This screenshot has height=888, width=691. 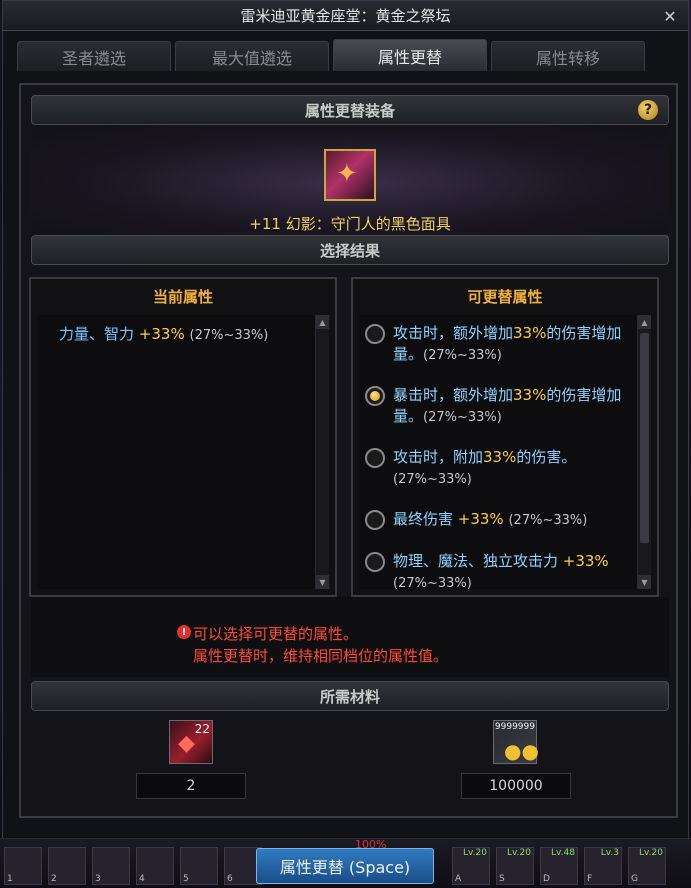 I want to click on option-label: 最终伤害 +33% (27%~33%), so click(x=490, y=519).